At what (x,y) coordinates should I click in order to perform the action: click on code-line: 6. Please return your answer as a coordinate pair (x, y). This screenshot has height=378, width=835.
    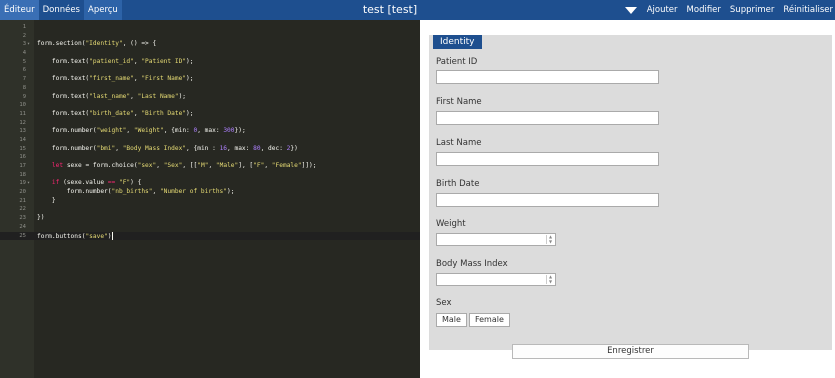
    Looking at the image, I should click on (210, 70).